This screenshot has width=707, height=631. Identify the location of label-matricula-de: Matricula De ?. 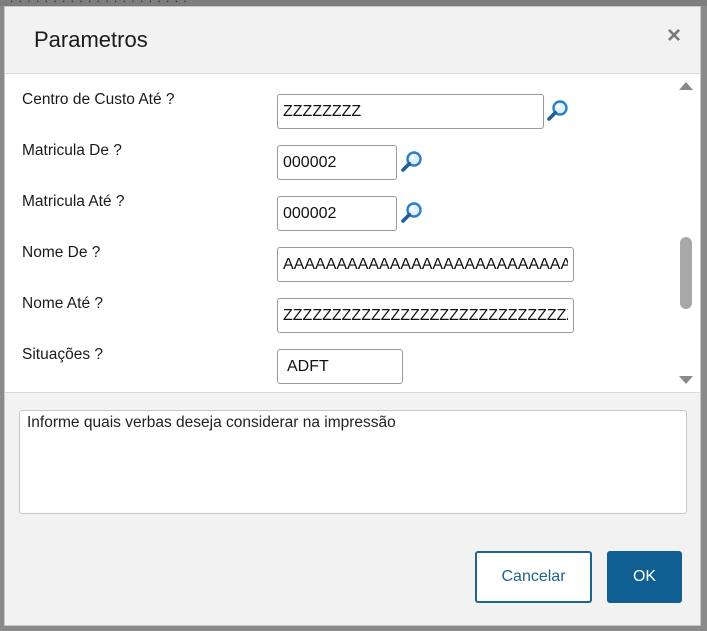
(72, 150).